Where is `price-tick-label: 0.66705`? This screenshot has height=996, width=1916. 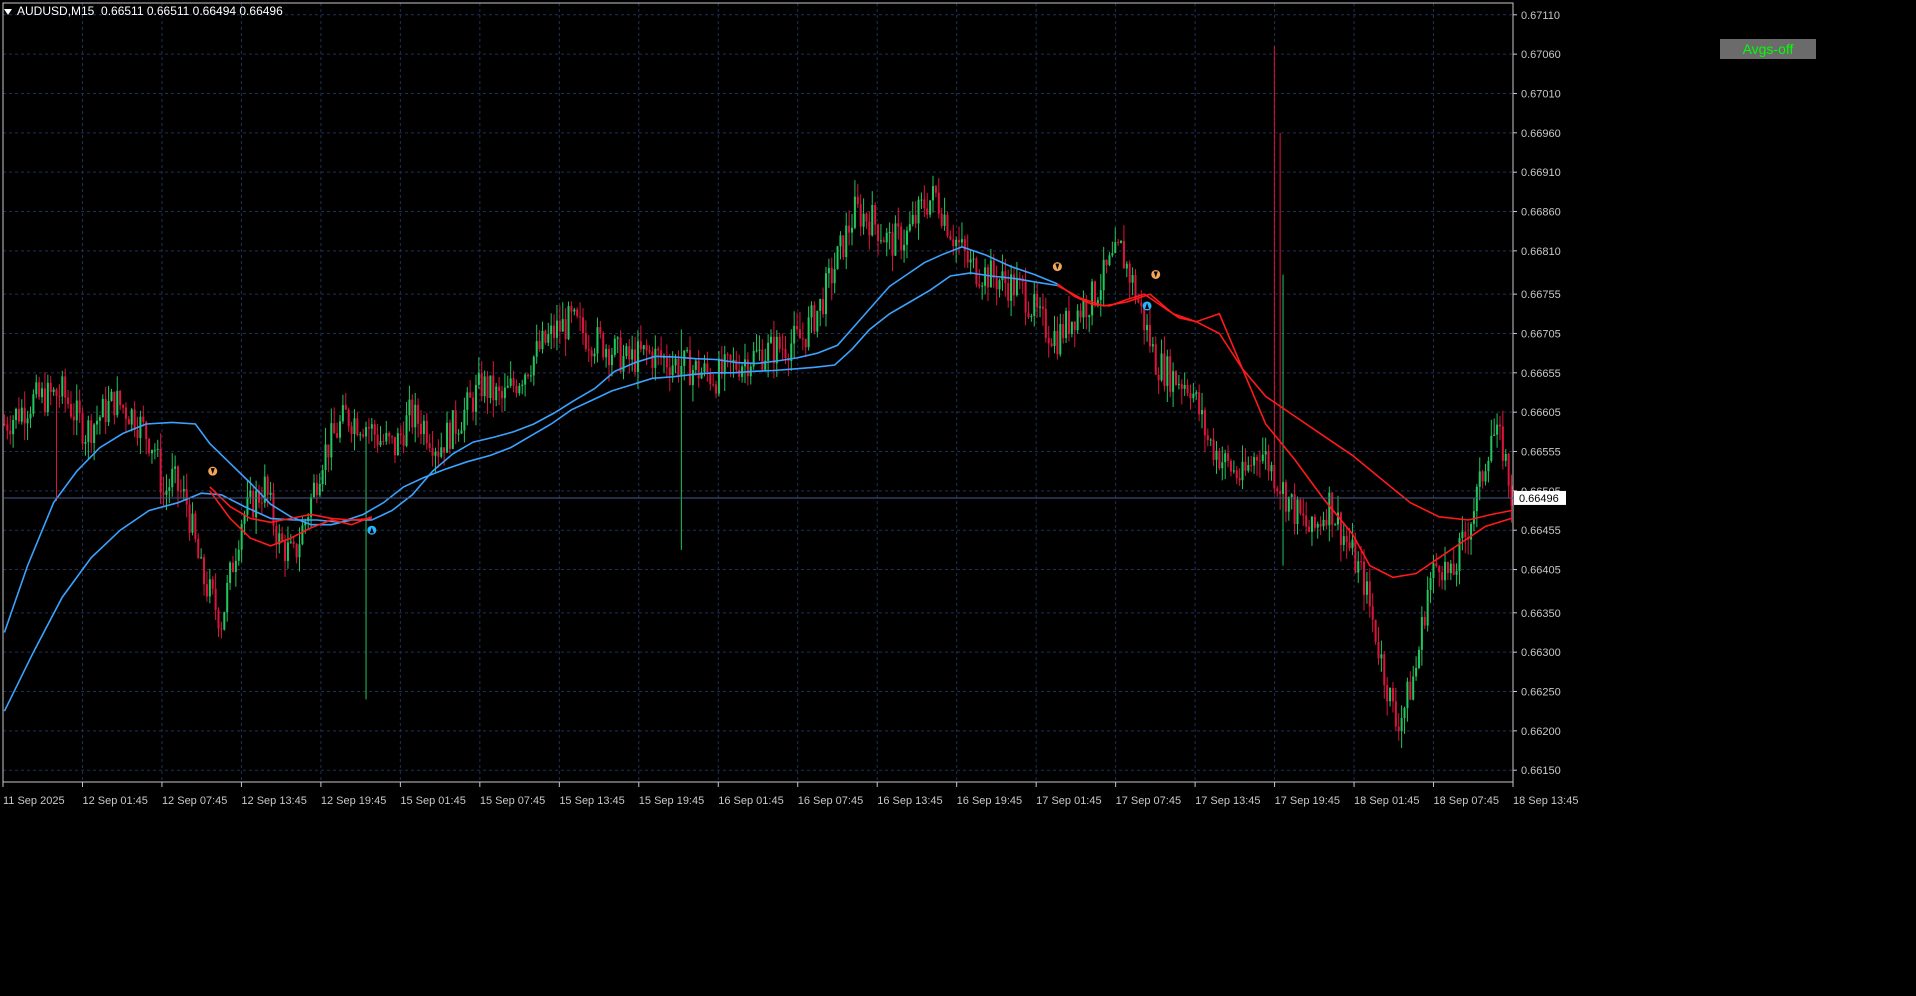
price-tick-label: 0.66705 is located at coordinates (1541, 334).